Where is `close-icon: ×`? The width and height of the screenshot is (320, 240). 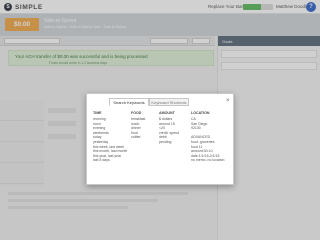 close-icon: × is located at coordinates (228, 101).